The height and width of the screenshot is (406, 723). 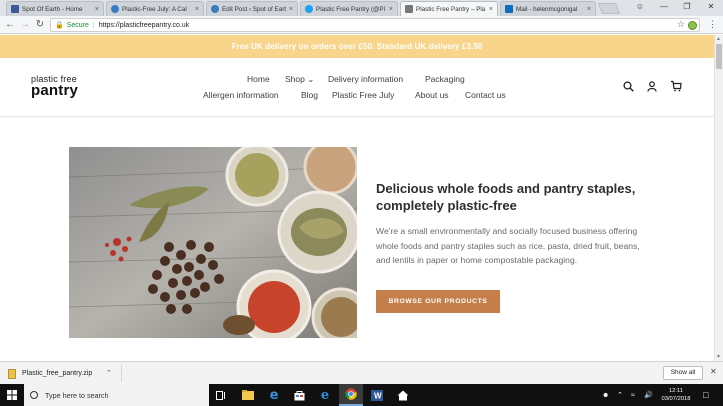 What do you see at coordinates (664, 8) in the screenshot?
I see `minimize-button: —` at bounding box center [664, 8].